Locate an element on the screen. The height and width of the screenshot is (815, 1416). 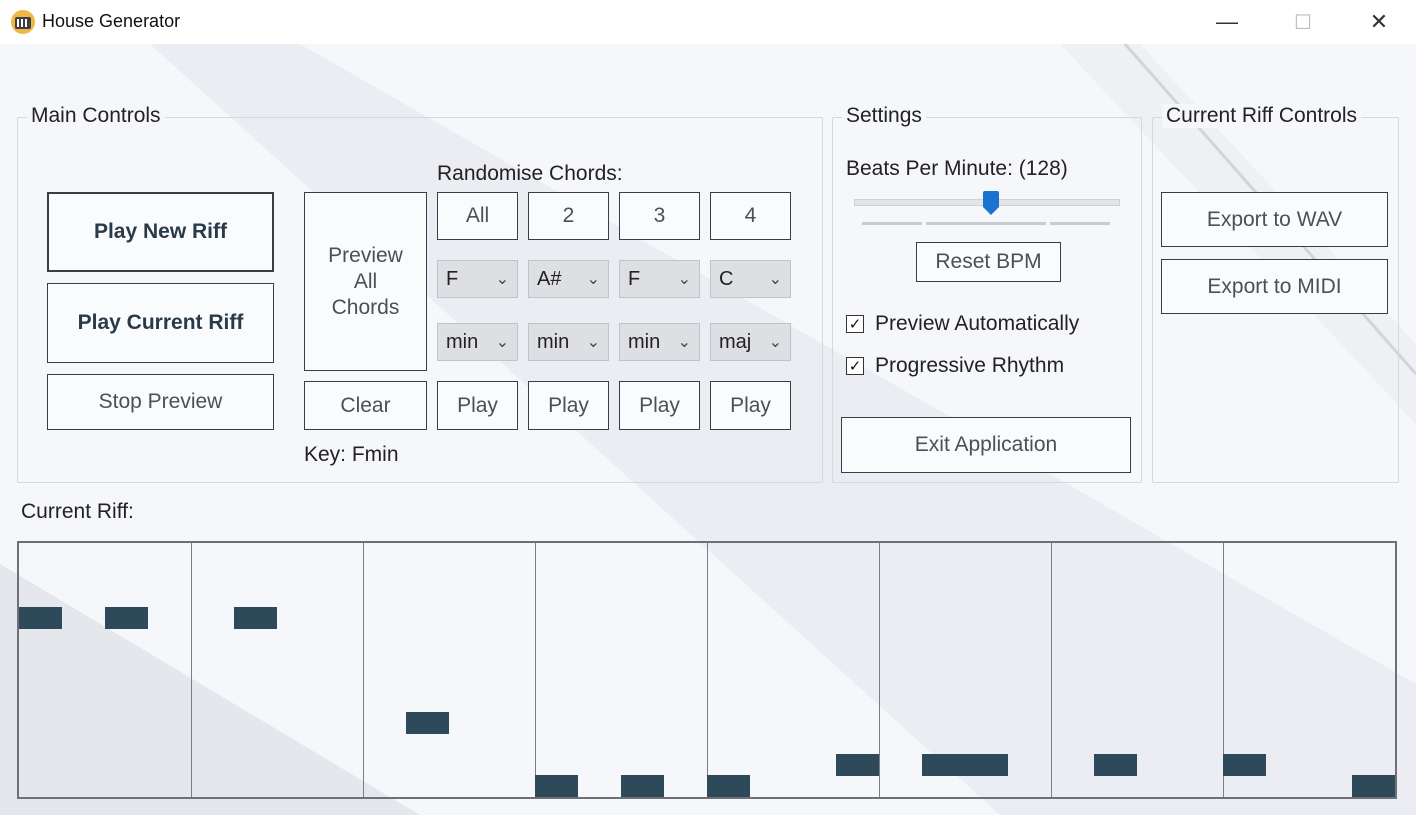
chord-4-quality-select: maj ⌄ is located at coordinates (750, 342).